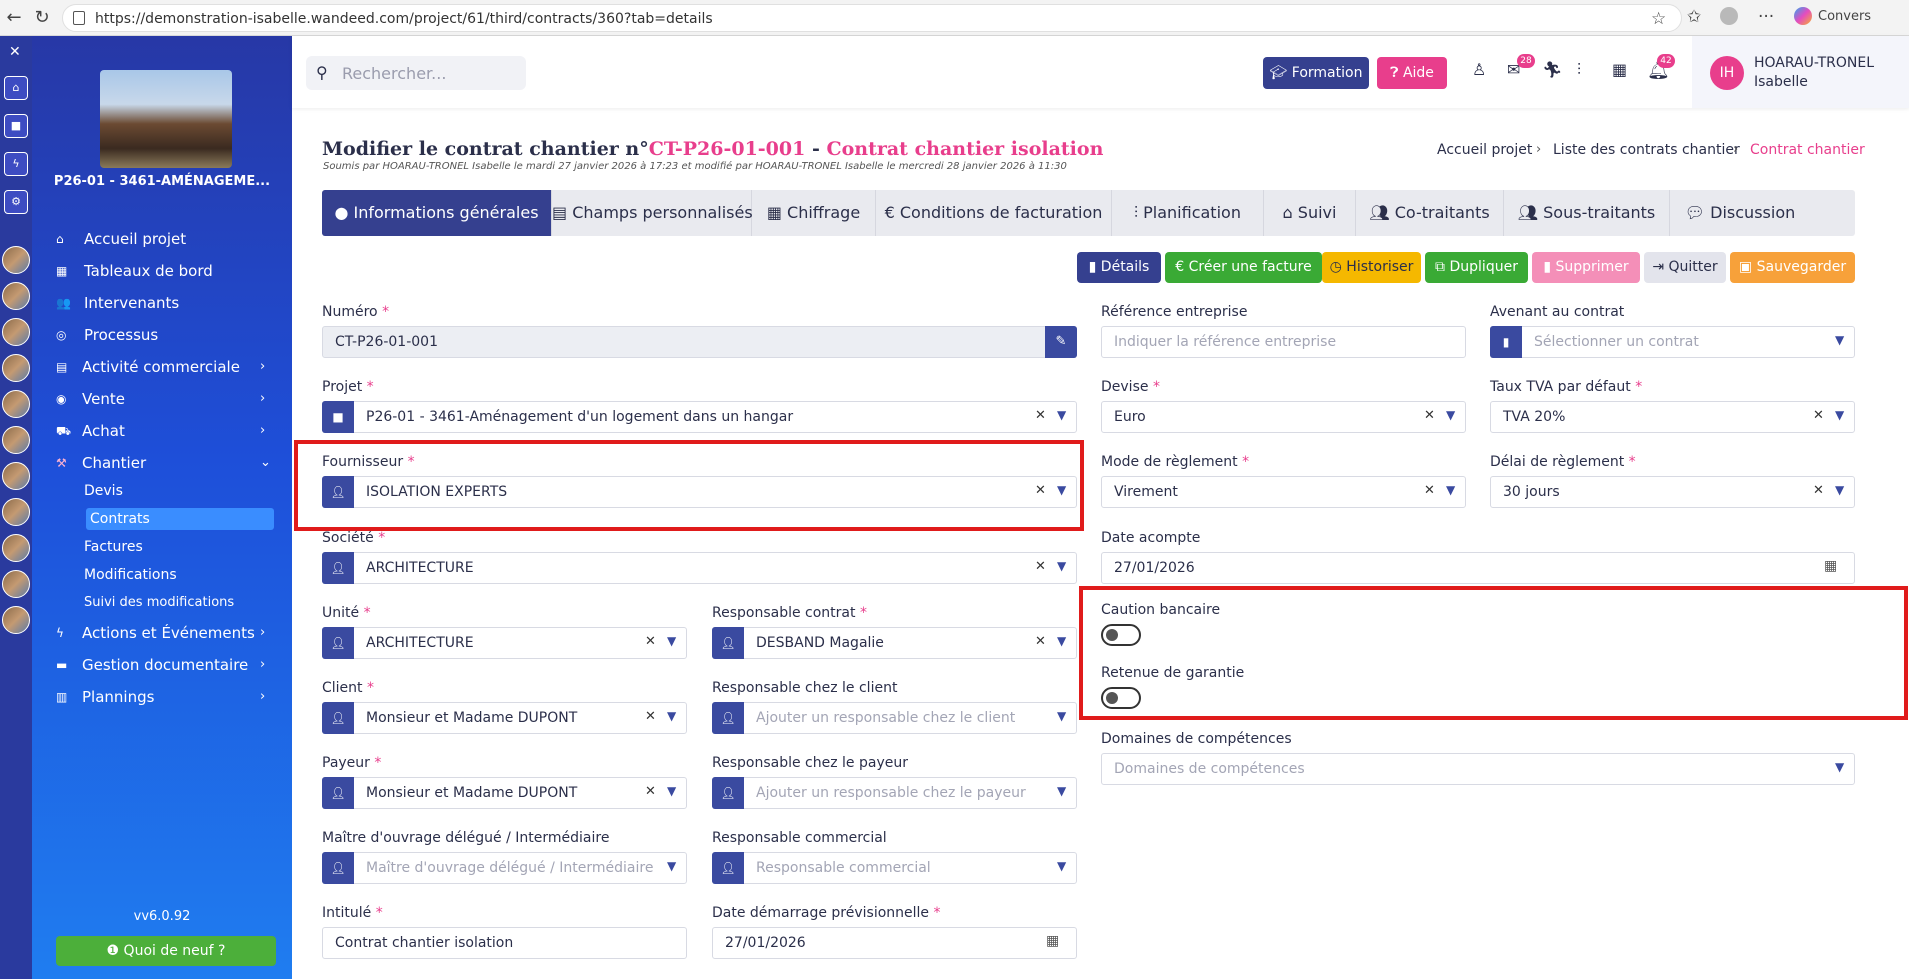  What do you see at coordinates (16, 202) in the screenshot?
I see `gear-icon: ⚙` at bounding box center [16, 202].